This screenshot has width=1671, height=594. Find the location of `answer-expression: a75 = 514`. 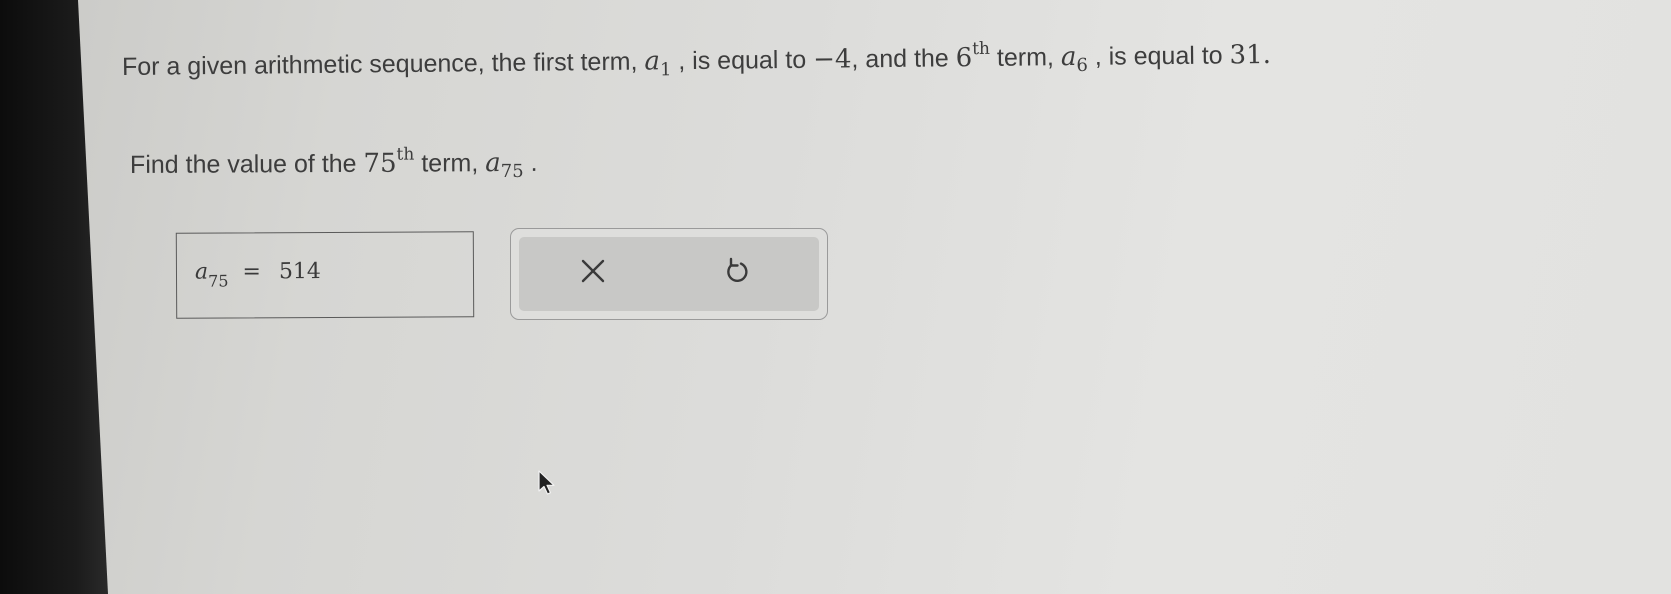

answer-expression: a75 = 514 is located at coordinates (258, 275).